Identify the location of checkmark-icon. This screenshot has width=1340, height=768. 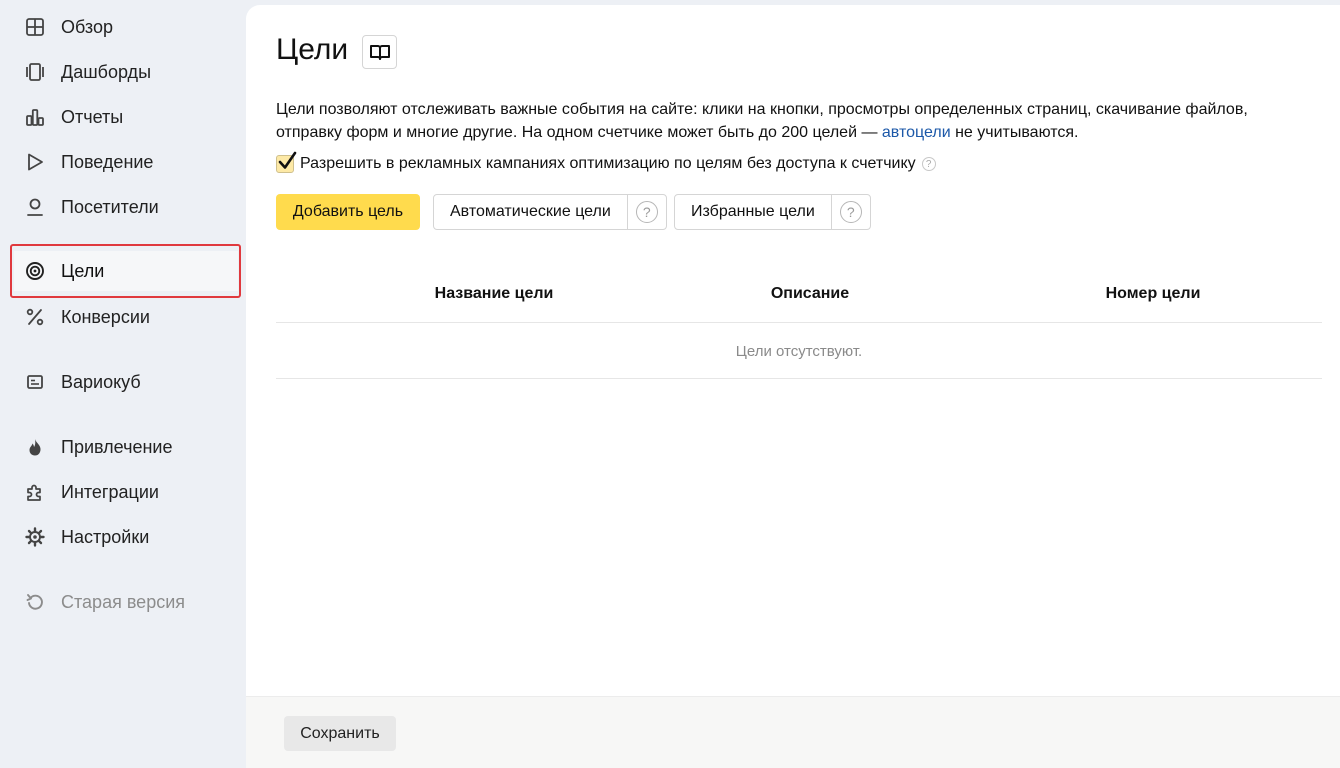
(287, 160).